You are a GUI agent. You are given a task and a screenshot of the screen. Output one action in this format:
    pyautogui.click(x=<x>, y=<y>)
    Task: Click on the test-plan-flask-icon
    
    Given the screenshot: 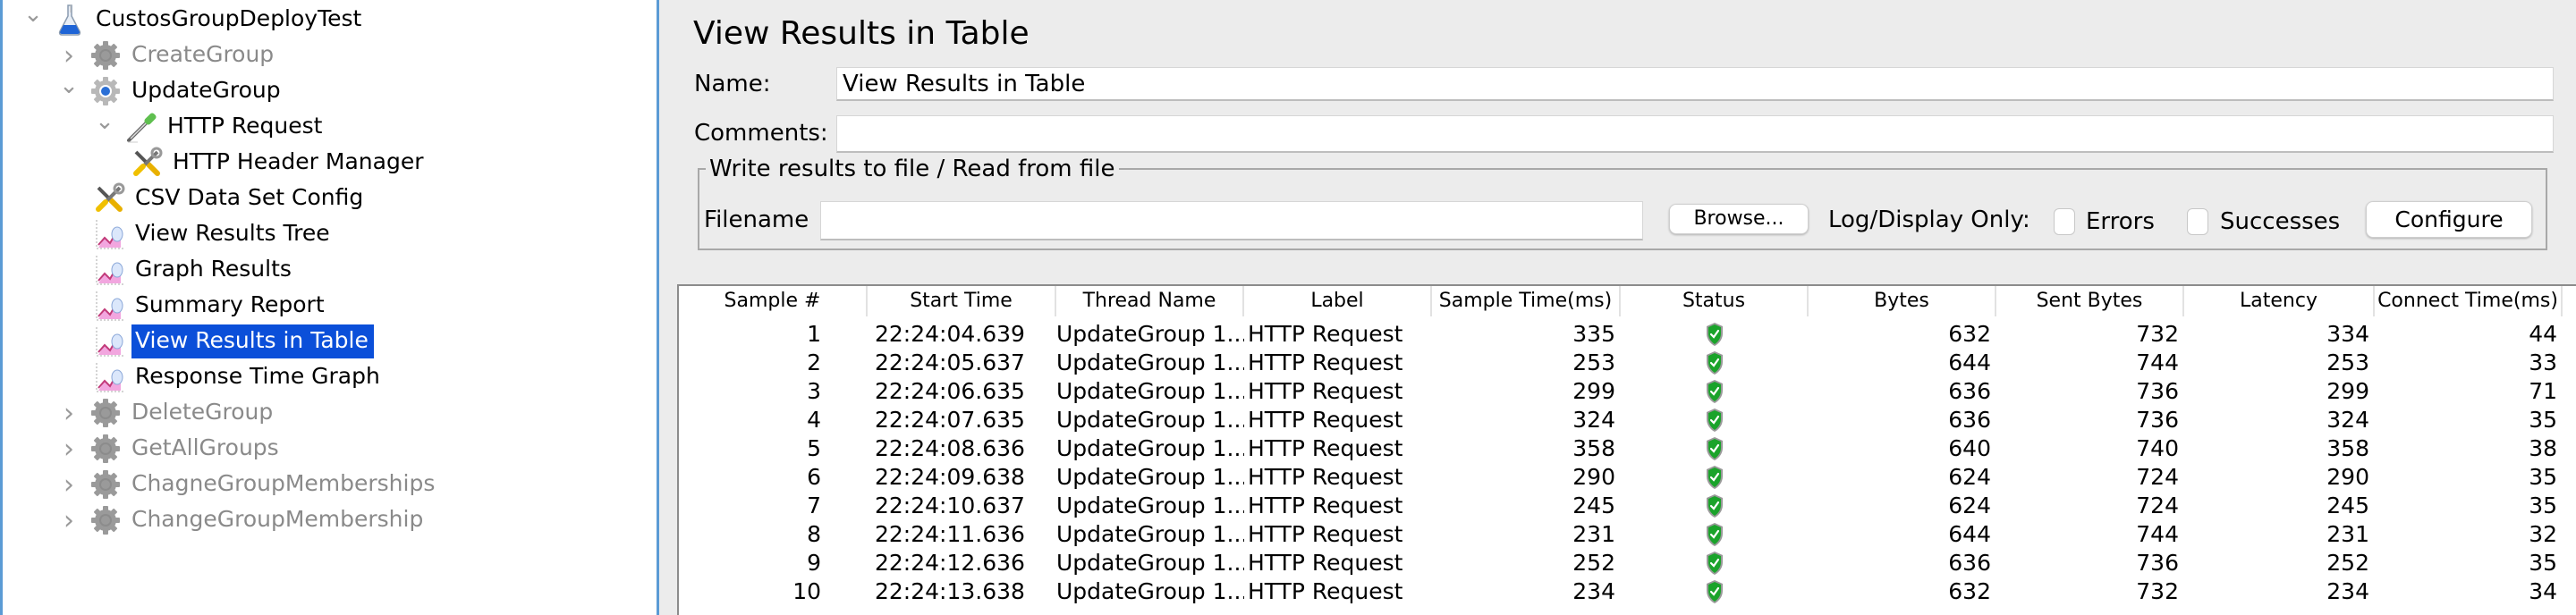 What is the action you would take?
    pyautogui.click(x=70, y=20)
    